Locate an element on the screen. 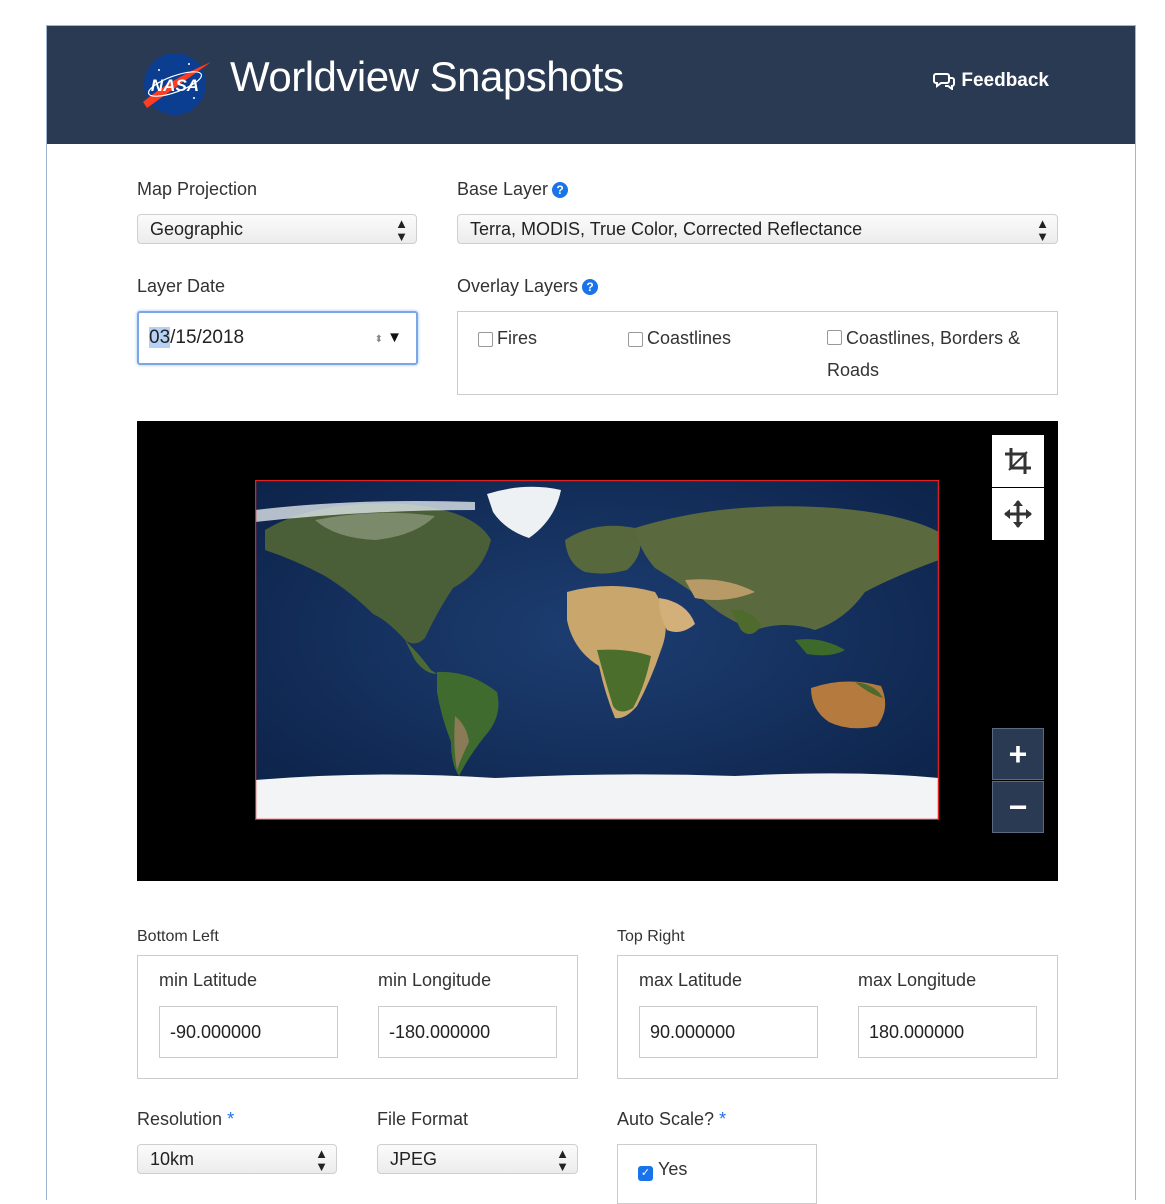 The height and width of the screenshot is (1204, 1165). overlay-layers-label: Overlay Layers is located at coordinates (518, 286).